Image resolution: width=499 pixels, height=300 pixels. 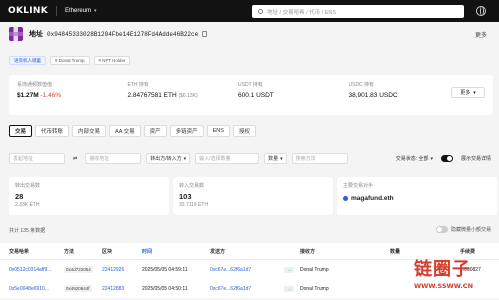 I want to click on tag-label: # Donal Trump, so click(x=70, y=60).